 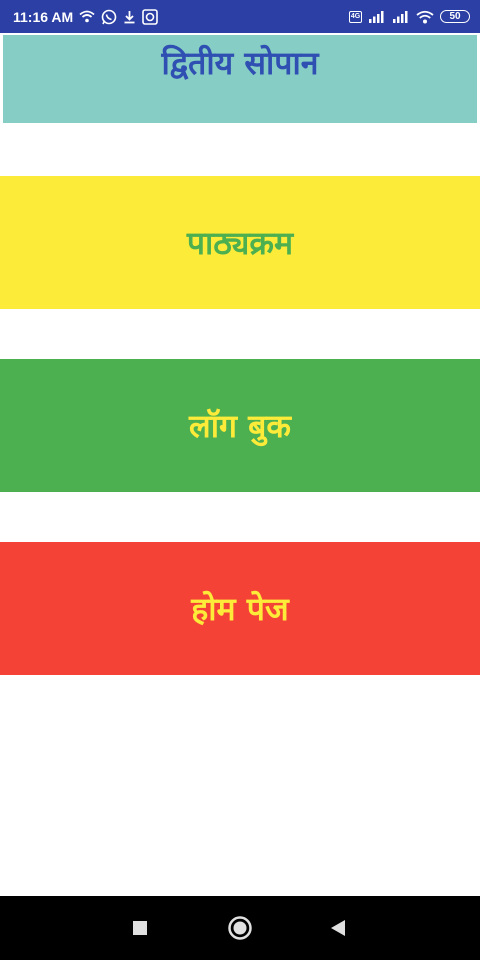 What do you see at coordinates (240, 16) in the screenshot?
I see `status-bar: 11:16 AM 4G 50` at bounding box center [240, 16].